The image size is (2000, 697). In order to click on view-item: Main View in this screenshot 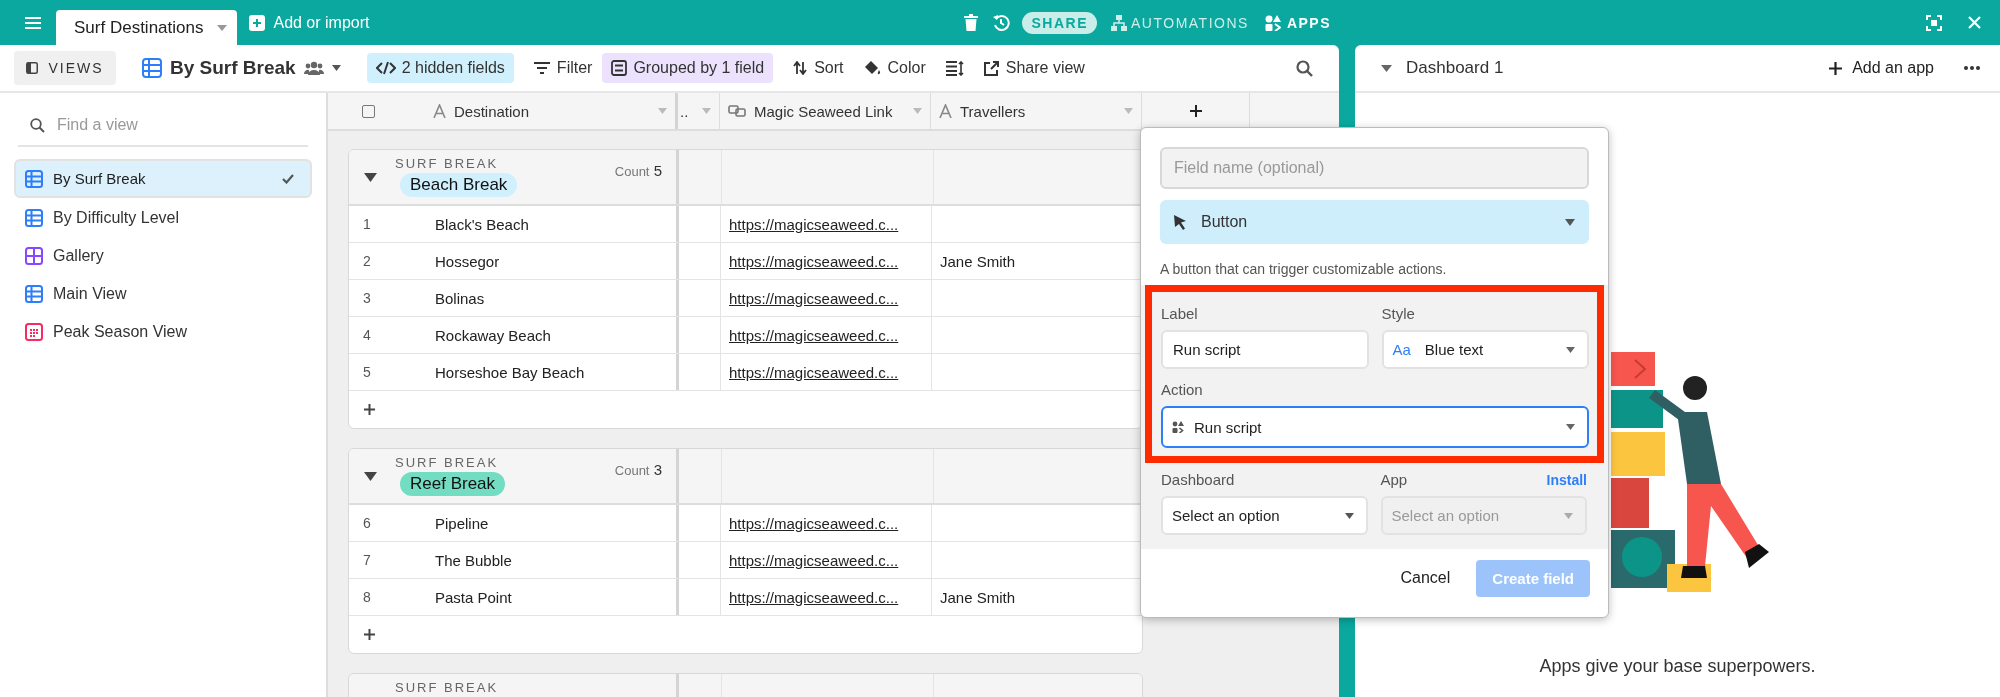, I will do `click(163, 293)`.